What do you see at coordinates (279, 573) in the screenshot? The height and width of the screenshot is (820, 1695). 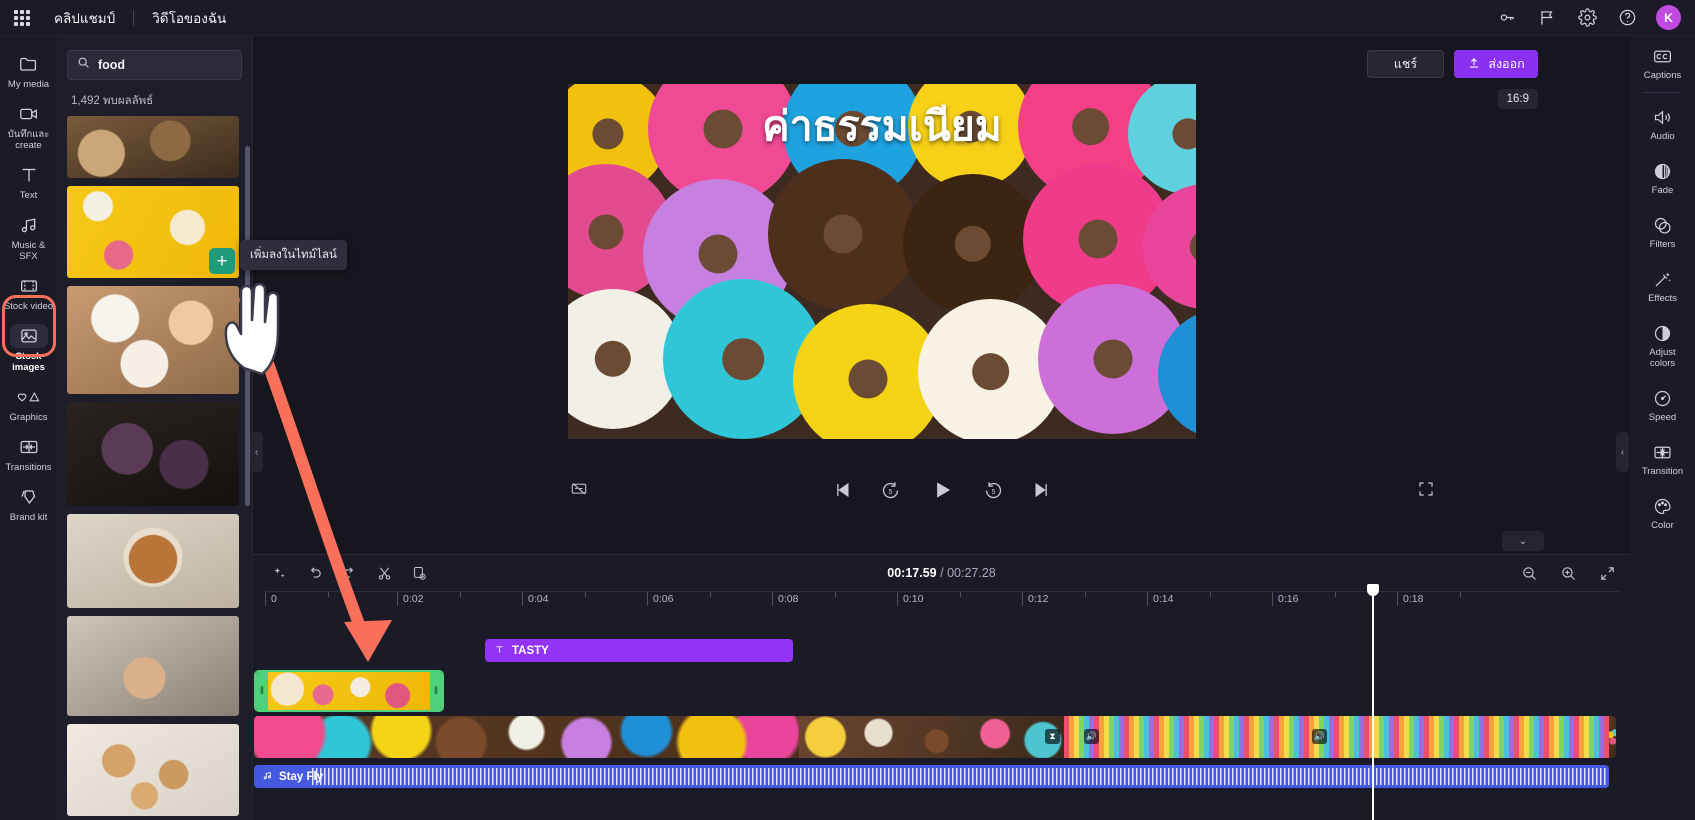 I see `magic-sparkle-icon` at bounding box center [279, 573].